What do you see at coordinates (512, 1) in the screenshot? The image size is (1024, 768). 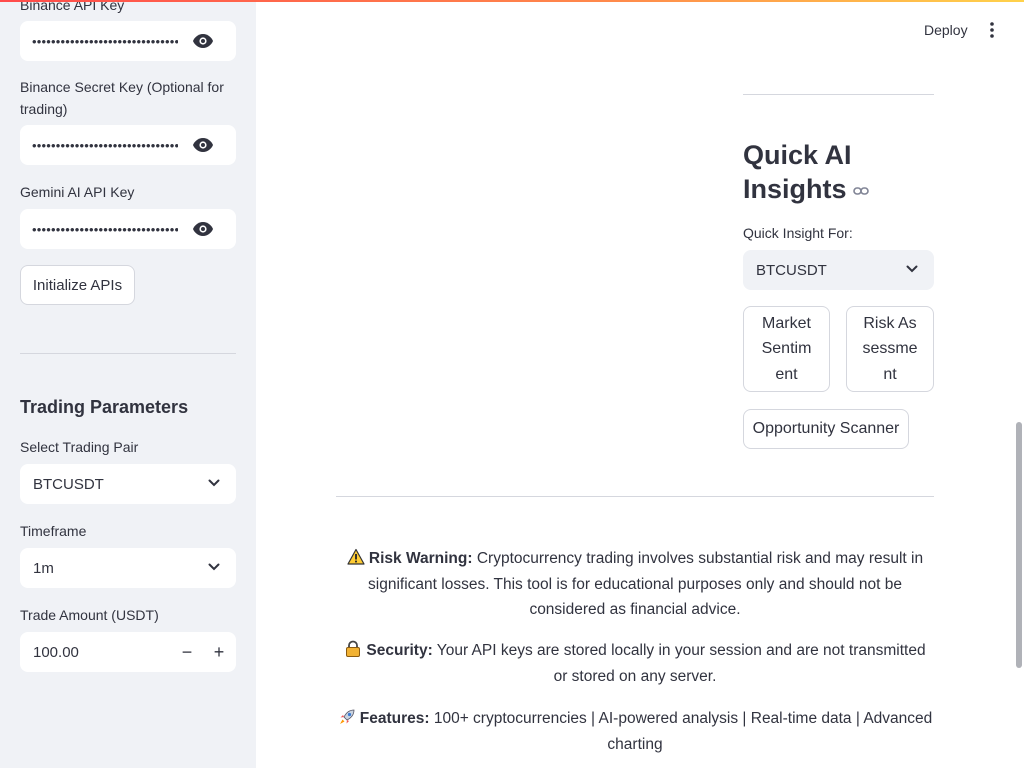 I see `top-decoration-bar` at bounding box center [512, 1].